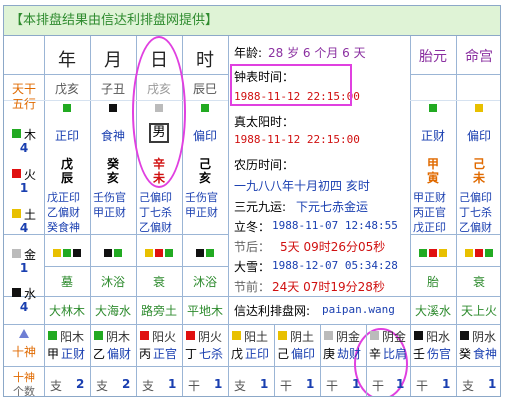  What do you see at coordinates (478, 178) in the screenshot?
I see `minggong-zhi-char: 未` at bounding box center [478, 178].